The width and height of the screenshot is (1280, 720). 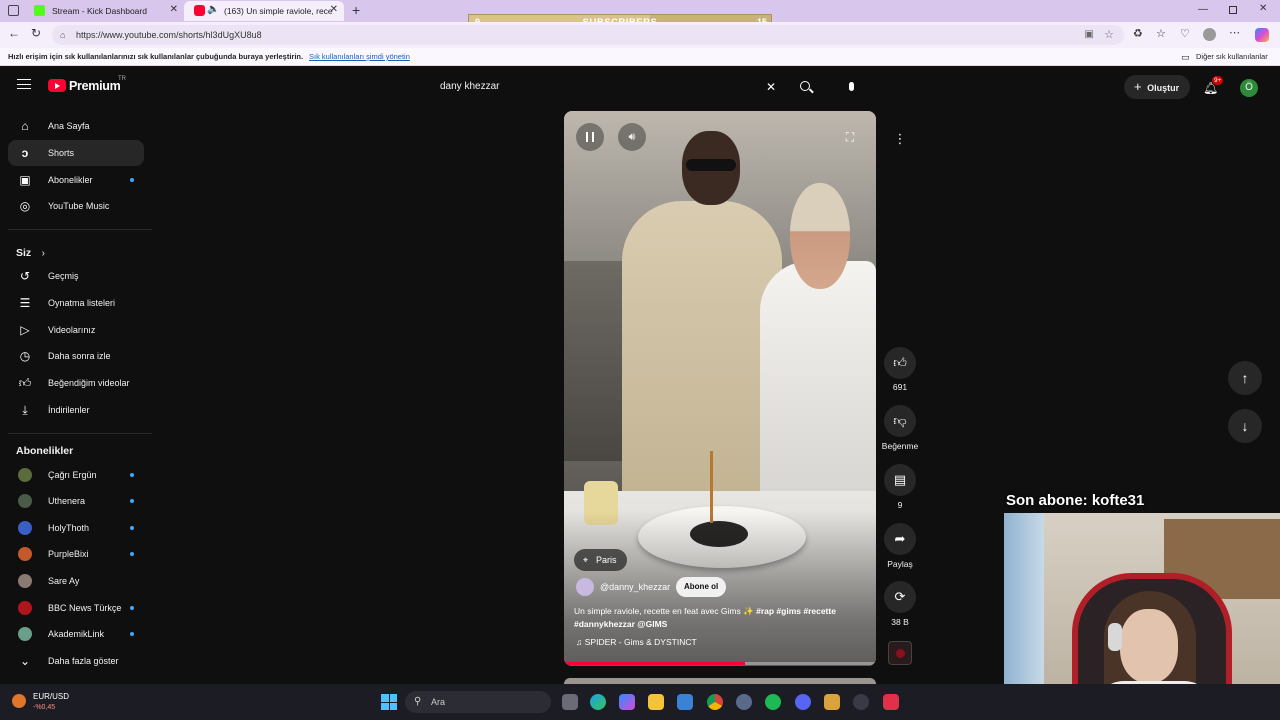 What do you see at coordinates (76, 661) in the screenshot?
I see `sidebar-show-more: ⌄ Daha fazla göster` at bounding box center [76, 661].